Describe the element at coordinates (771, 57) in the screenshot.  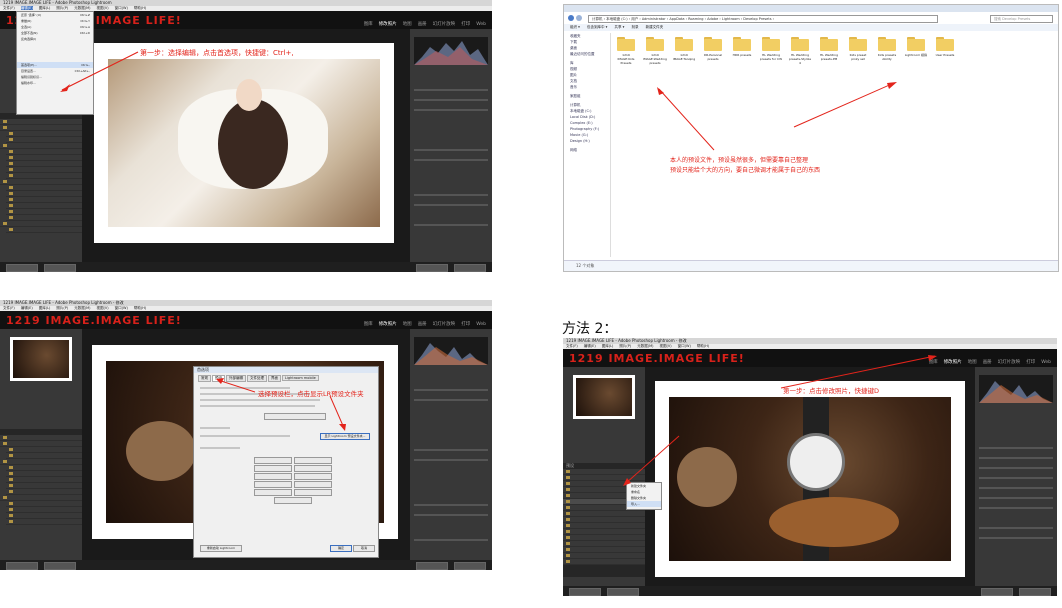
I see `folder-item: HL Wedding presets for CW` at that location.